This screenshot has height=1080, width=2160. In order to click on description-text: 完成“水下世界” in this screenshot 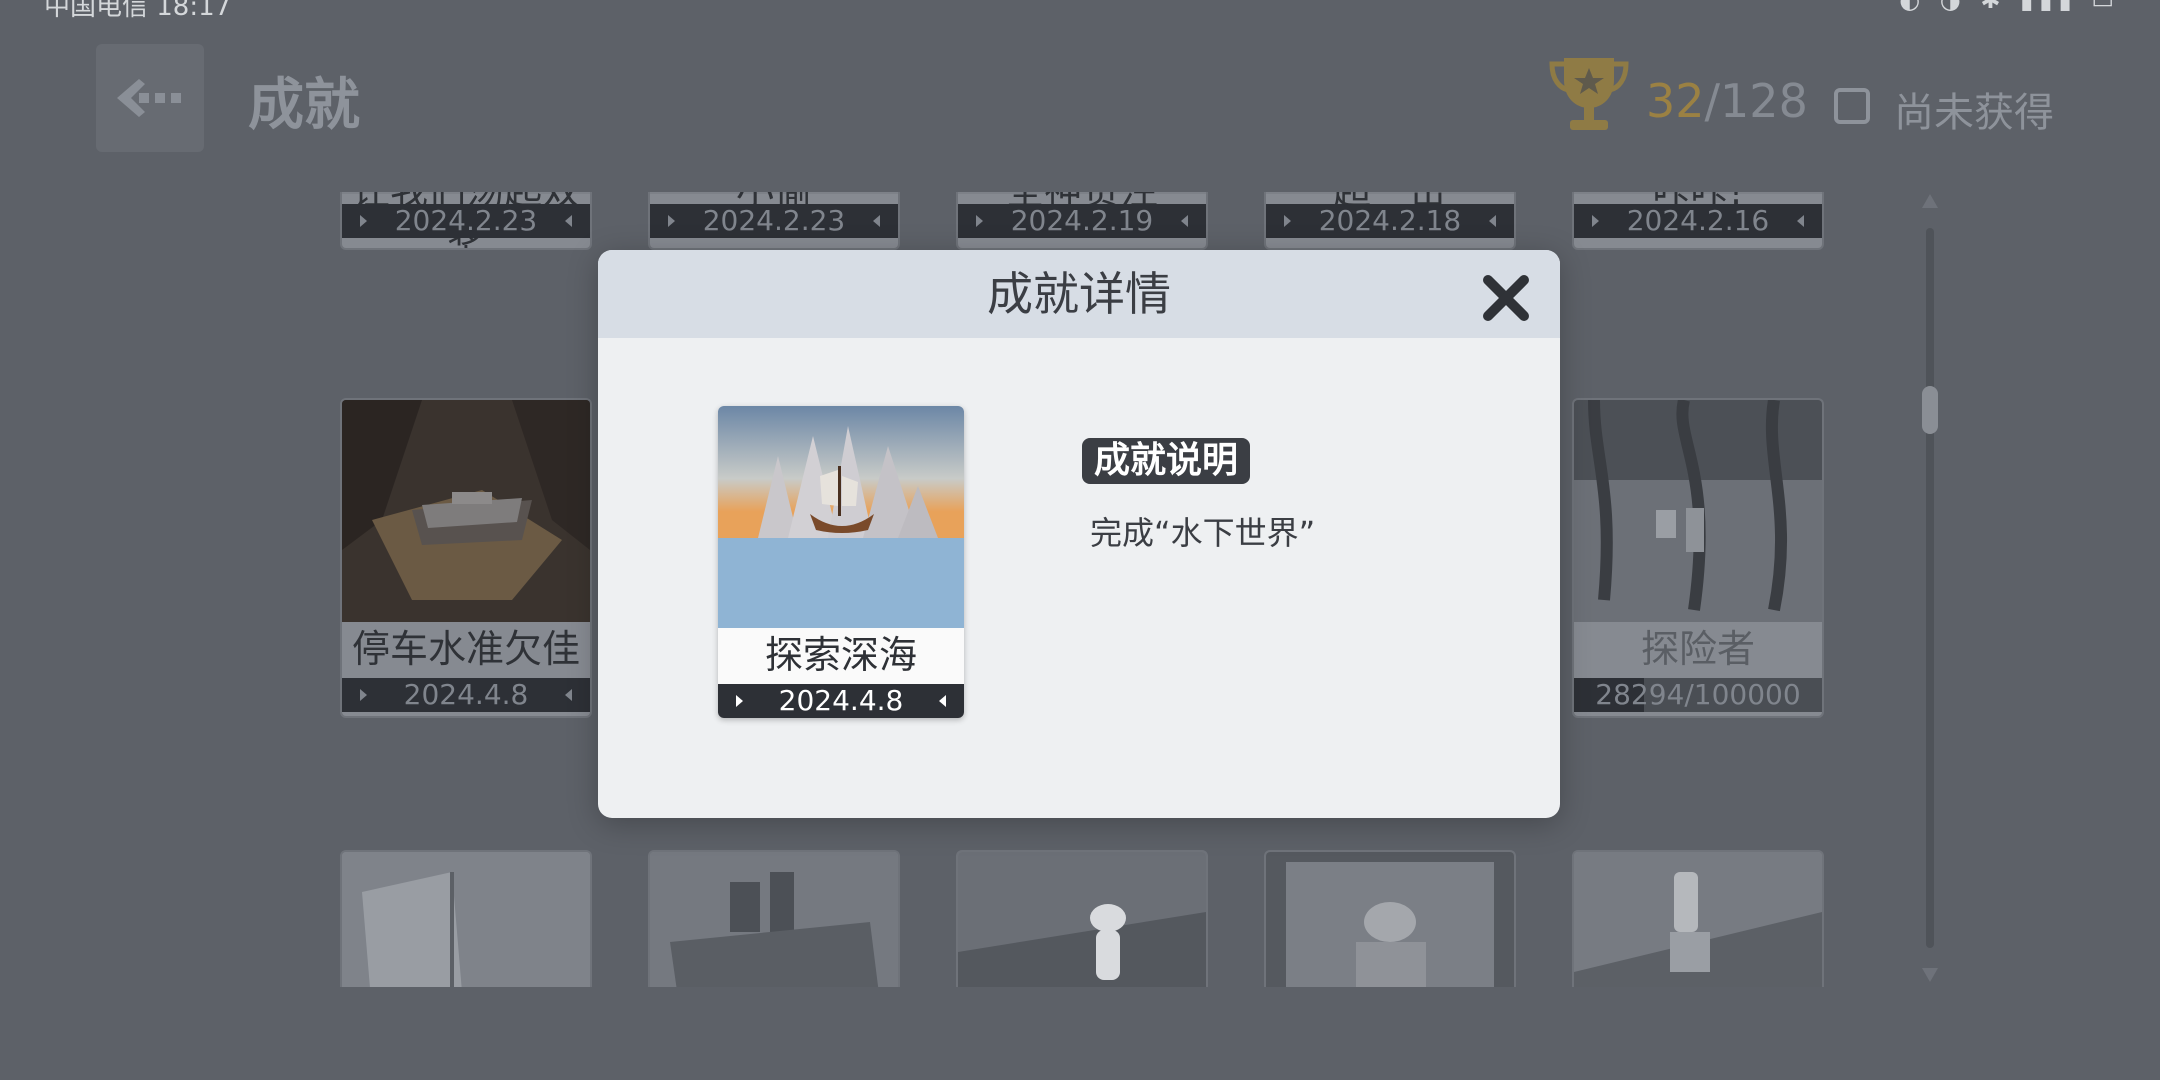, I will do `click(1203, 533)`.